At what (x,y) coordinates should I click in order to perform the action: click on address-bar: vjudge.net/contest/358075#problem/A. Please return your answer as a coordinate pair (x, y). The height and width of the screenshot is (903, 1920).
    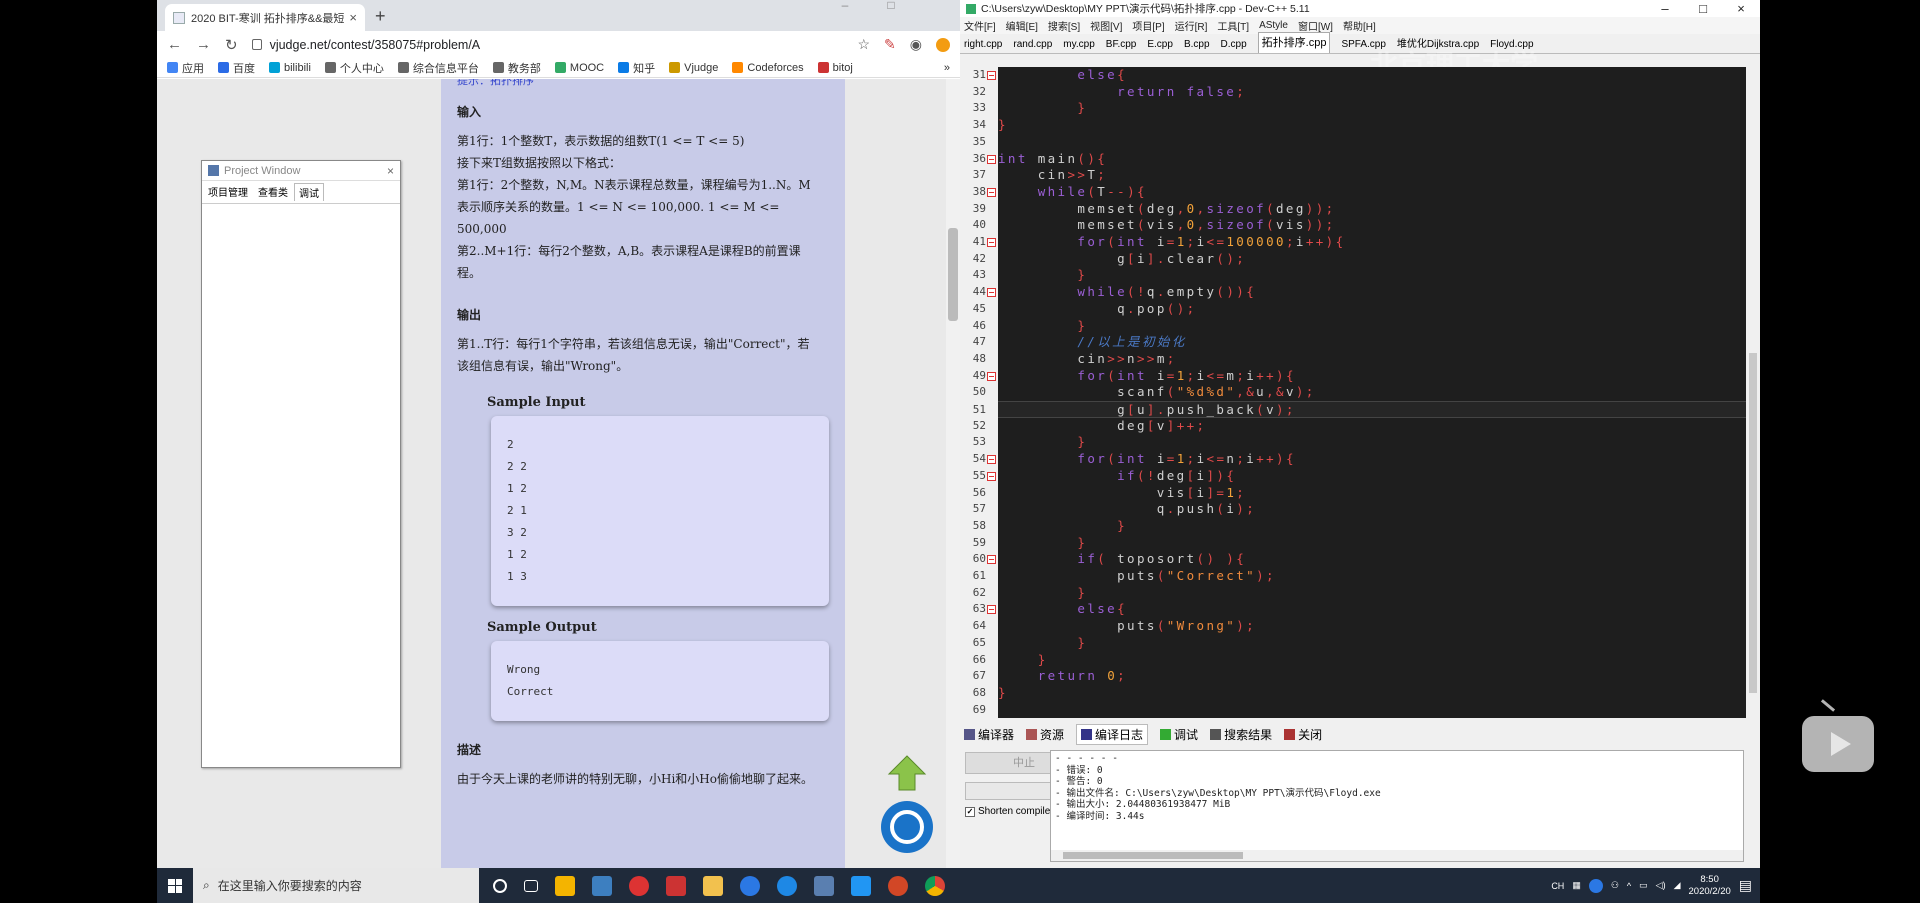
    Looking at the image, I should click on (547, 45).